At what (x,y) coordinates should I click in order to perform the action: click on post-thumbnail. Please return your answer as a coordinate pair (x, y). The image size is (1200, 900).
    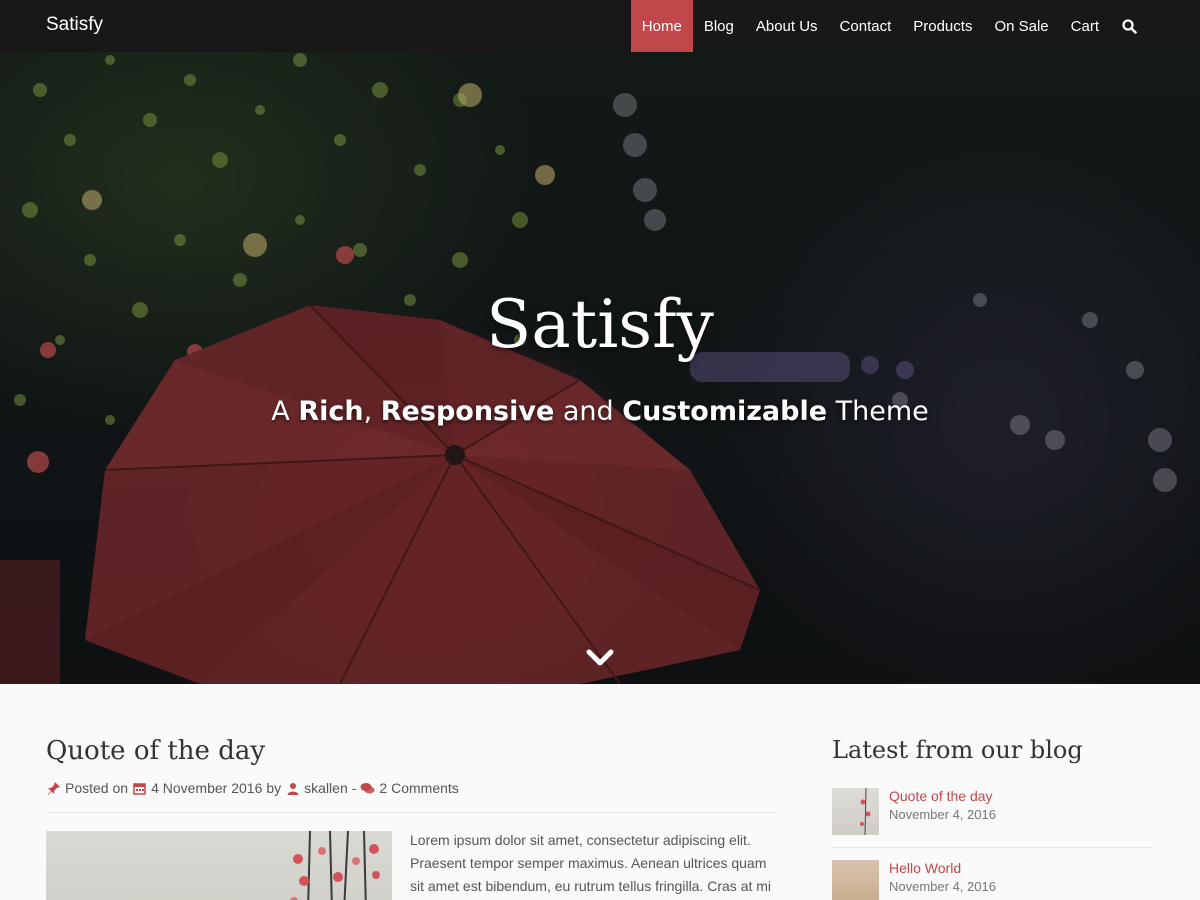
    Looking at the image, I should click on (219, 865).